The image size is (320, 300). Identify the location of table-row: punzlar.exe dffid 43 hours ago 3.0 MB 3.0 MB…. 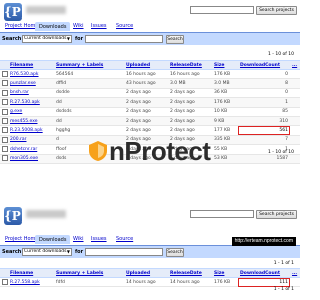
(150, 83).